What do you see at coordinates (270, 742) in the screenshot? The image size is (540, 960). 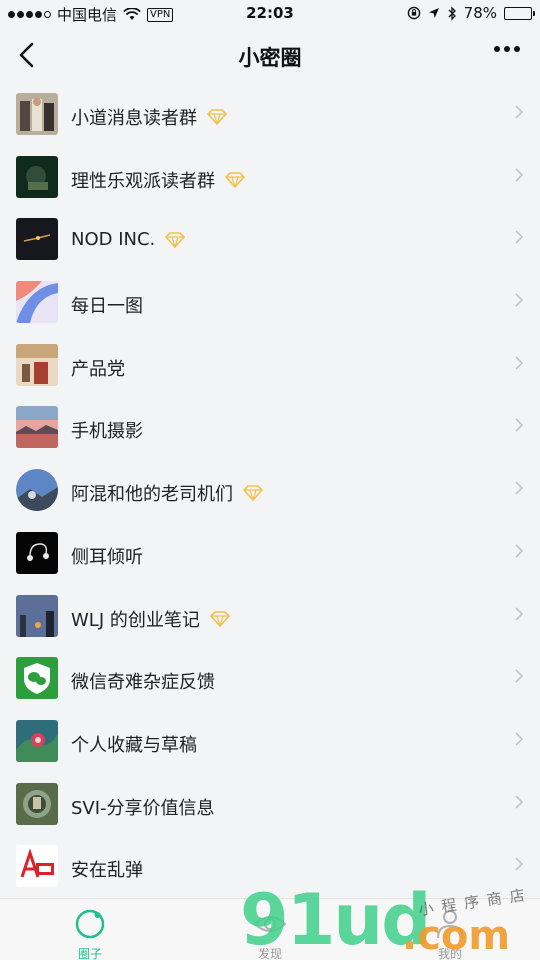 I see `list-item: 个人收藏与草稿` at bounding box center [270, 742].